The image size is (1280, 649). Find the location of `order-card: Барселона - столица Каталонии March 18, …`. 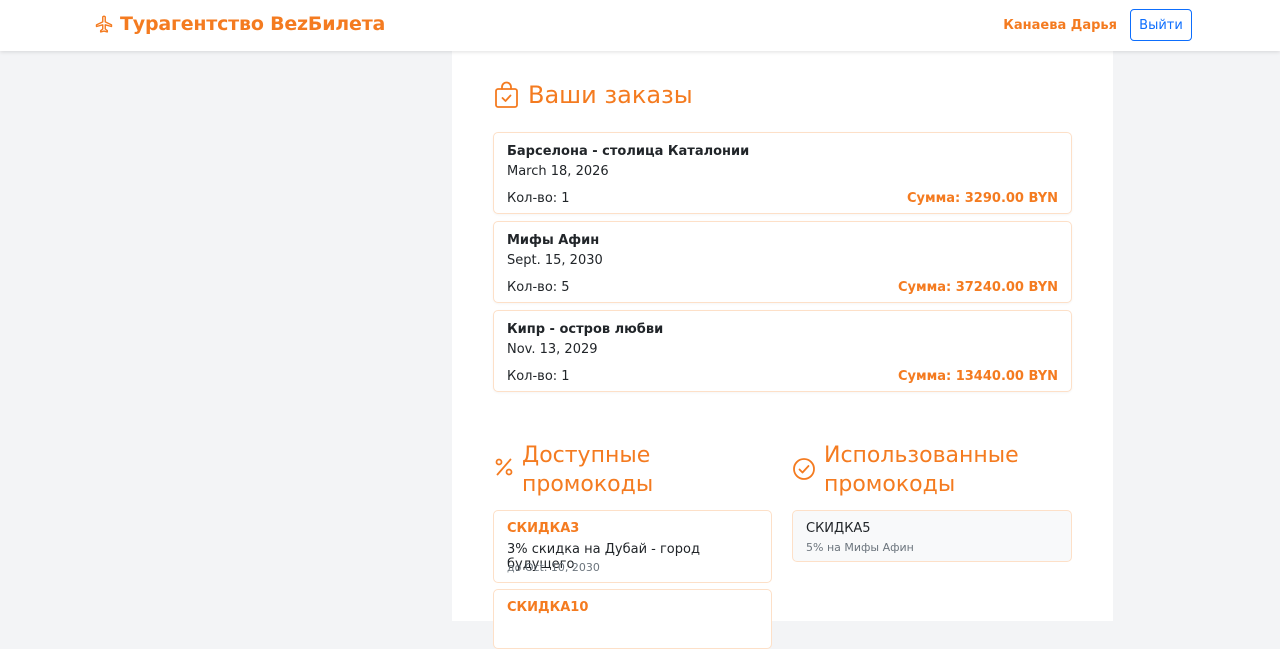

order-card: Барселона - столица Каталонии March 18, … is located at coordinates (782, 173).